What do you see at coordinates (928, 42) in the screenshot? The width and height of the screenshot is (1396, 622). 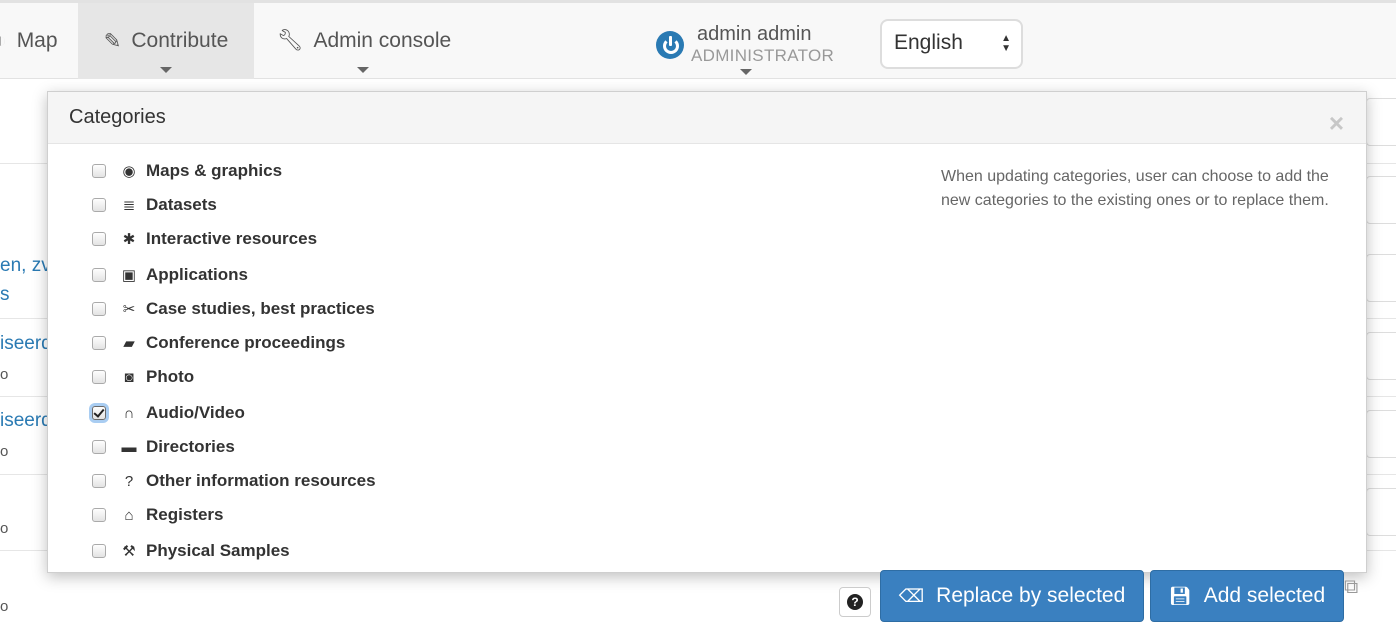 I see `language-value: English` at bounding box center [928, 42].